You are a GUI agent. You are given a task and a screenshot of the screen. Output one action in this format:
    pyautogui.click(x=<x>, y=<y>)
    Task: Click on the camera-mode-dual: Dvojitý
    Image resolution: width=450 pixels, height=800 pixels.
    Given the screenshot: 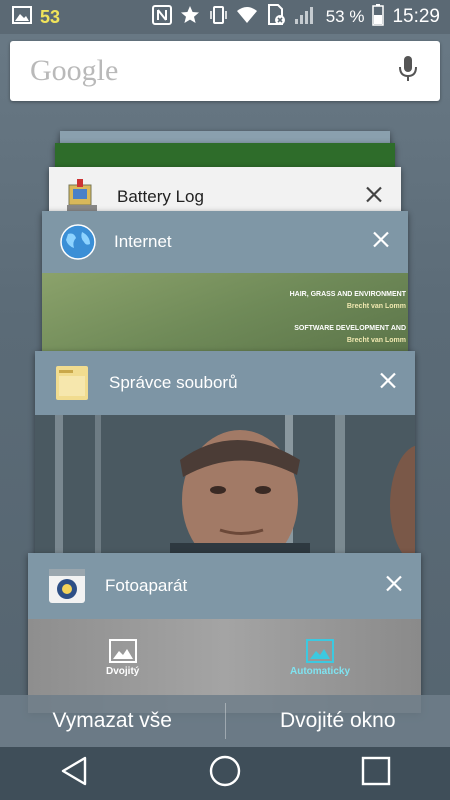 What is the action you would take?
    pyautogui.click(x=122, y=658)
    